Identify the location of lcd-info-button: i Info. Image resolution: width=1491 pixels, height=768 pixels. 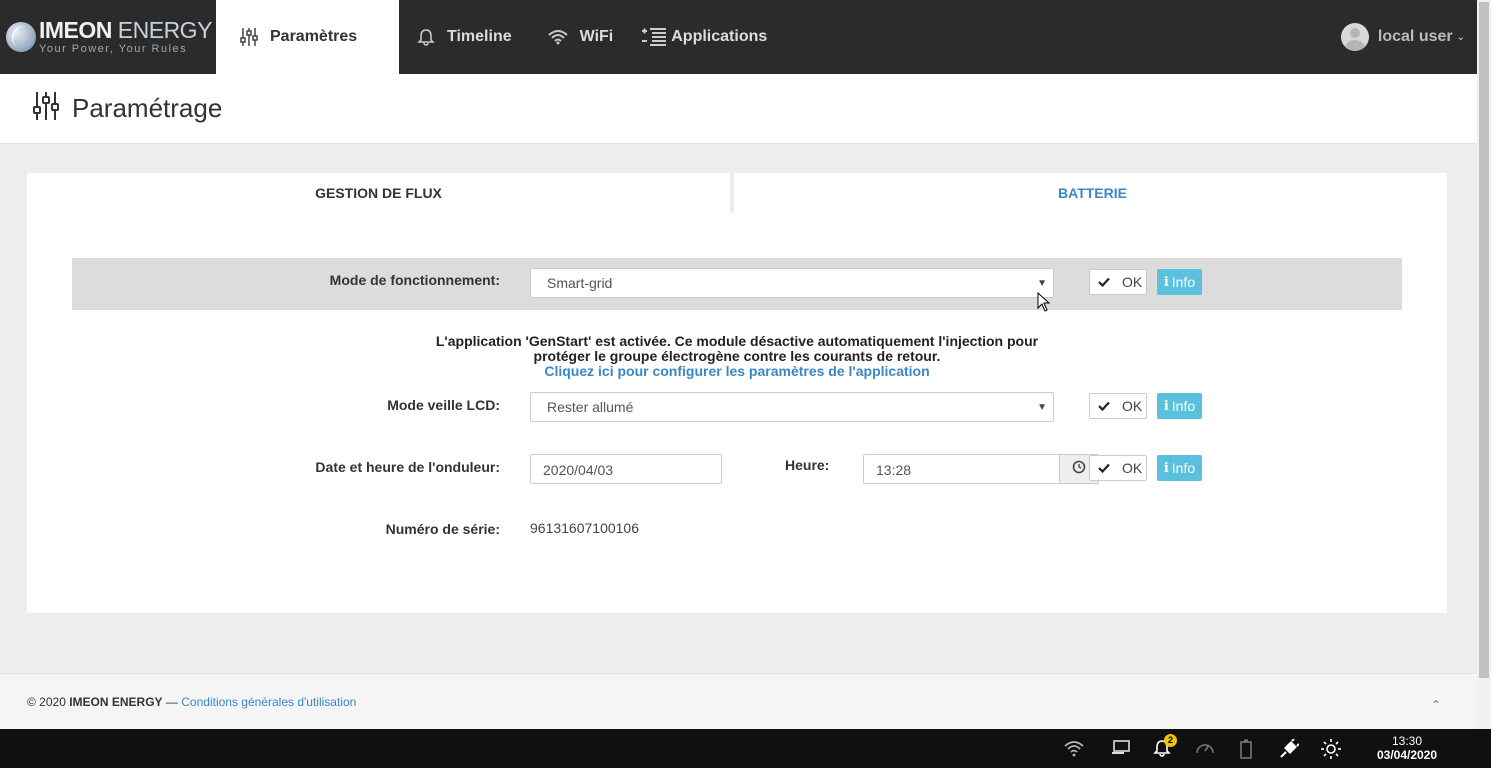
(1179, 406).